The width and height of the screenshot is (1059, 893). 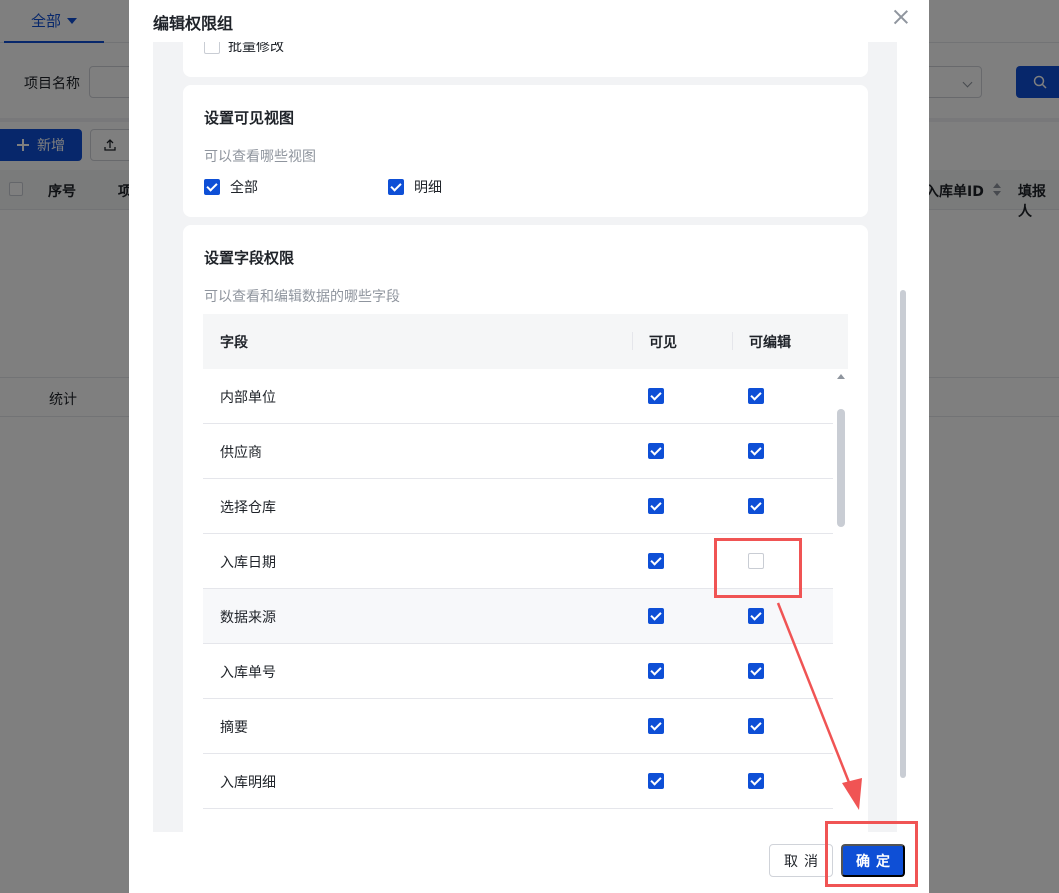 What do you see at coordinates (841, 468) in the screenshot?
I see `table-scroll-thumb` at bounding box center [841, 468].